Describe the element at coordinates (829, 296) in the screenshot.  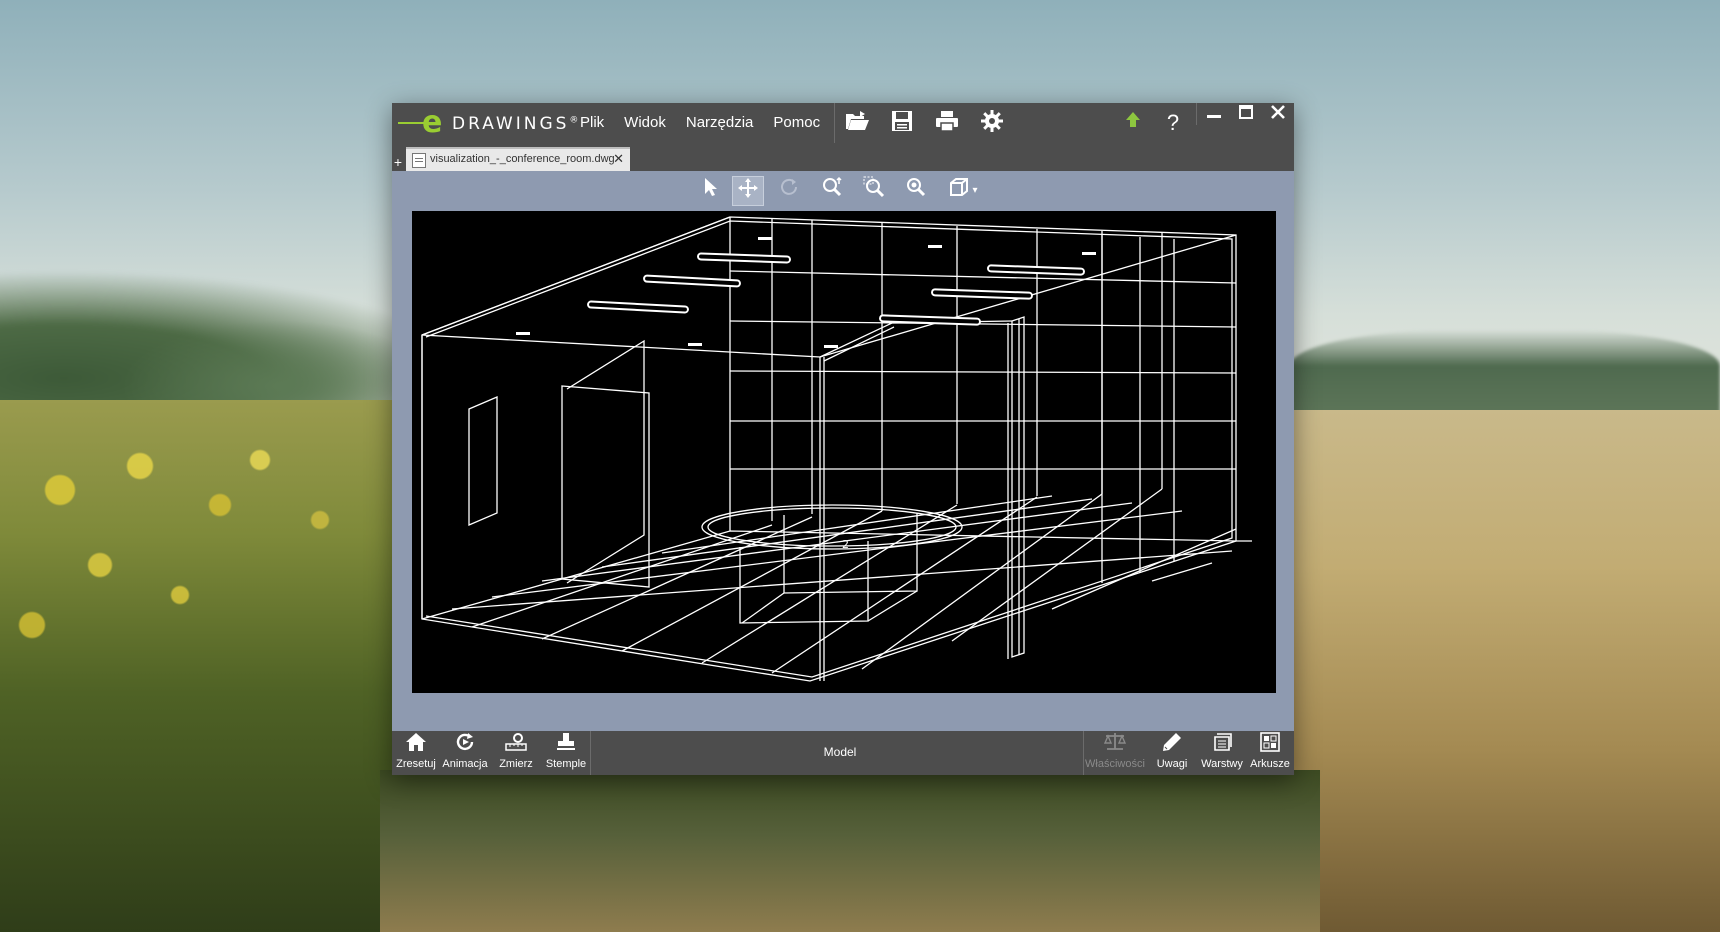
I see `ceiling-front-edge` at that location.